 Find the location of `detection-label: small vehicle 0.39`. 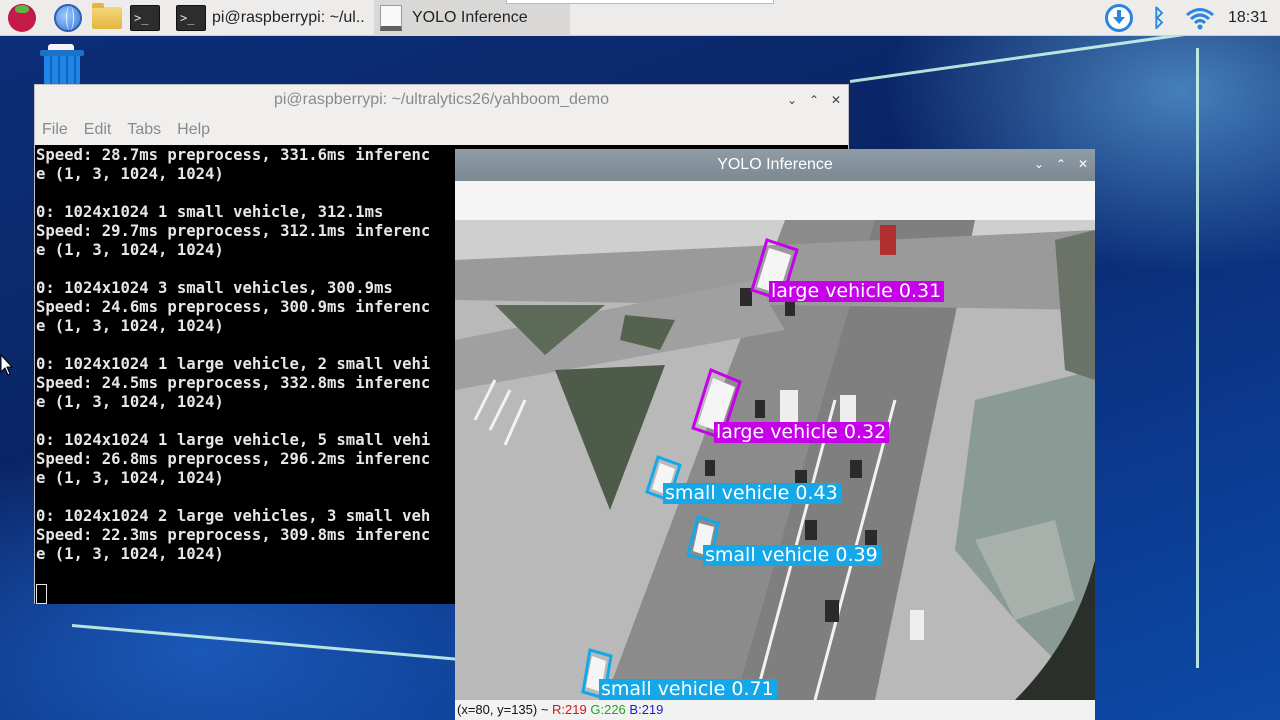

detection-label: small vehicle 0.39 is located at coordinates (792, 555).